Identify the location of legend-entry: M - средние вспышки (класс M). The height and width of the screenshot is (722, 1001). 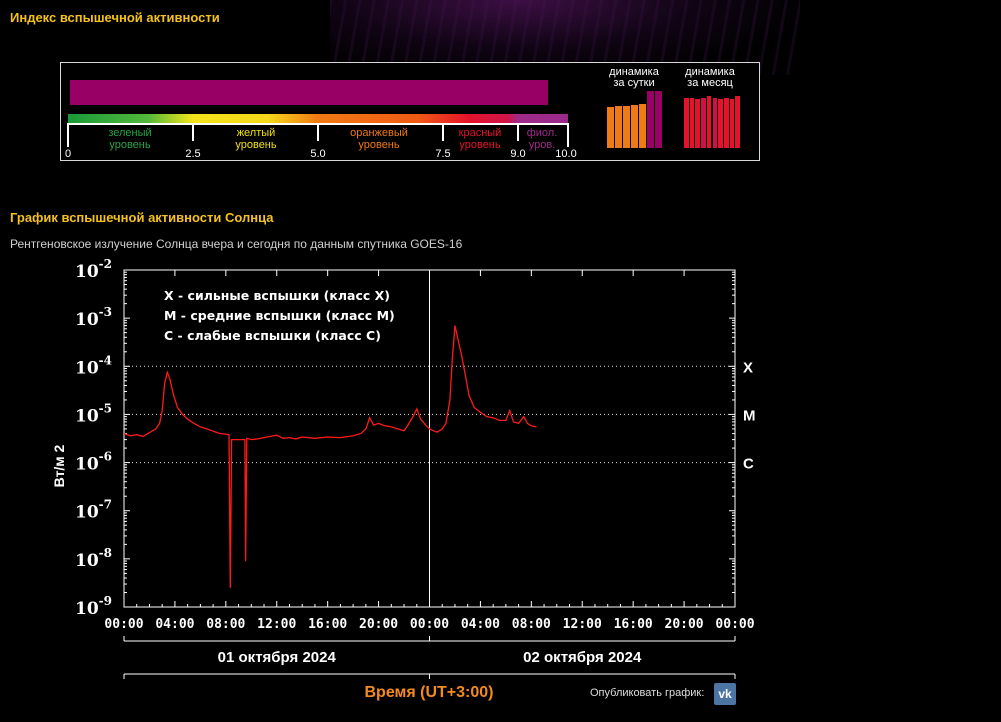
(279, 315).